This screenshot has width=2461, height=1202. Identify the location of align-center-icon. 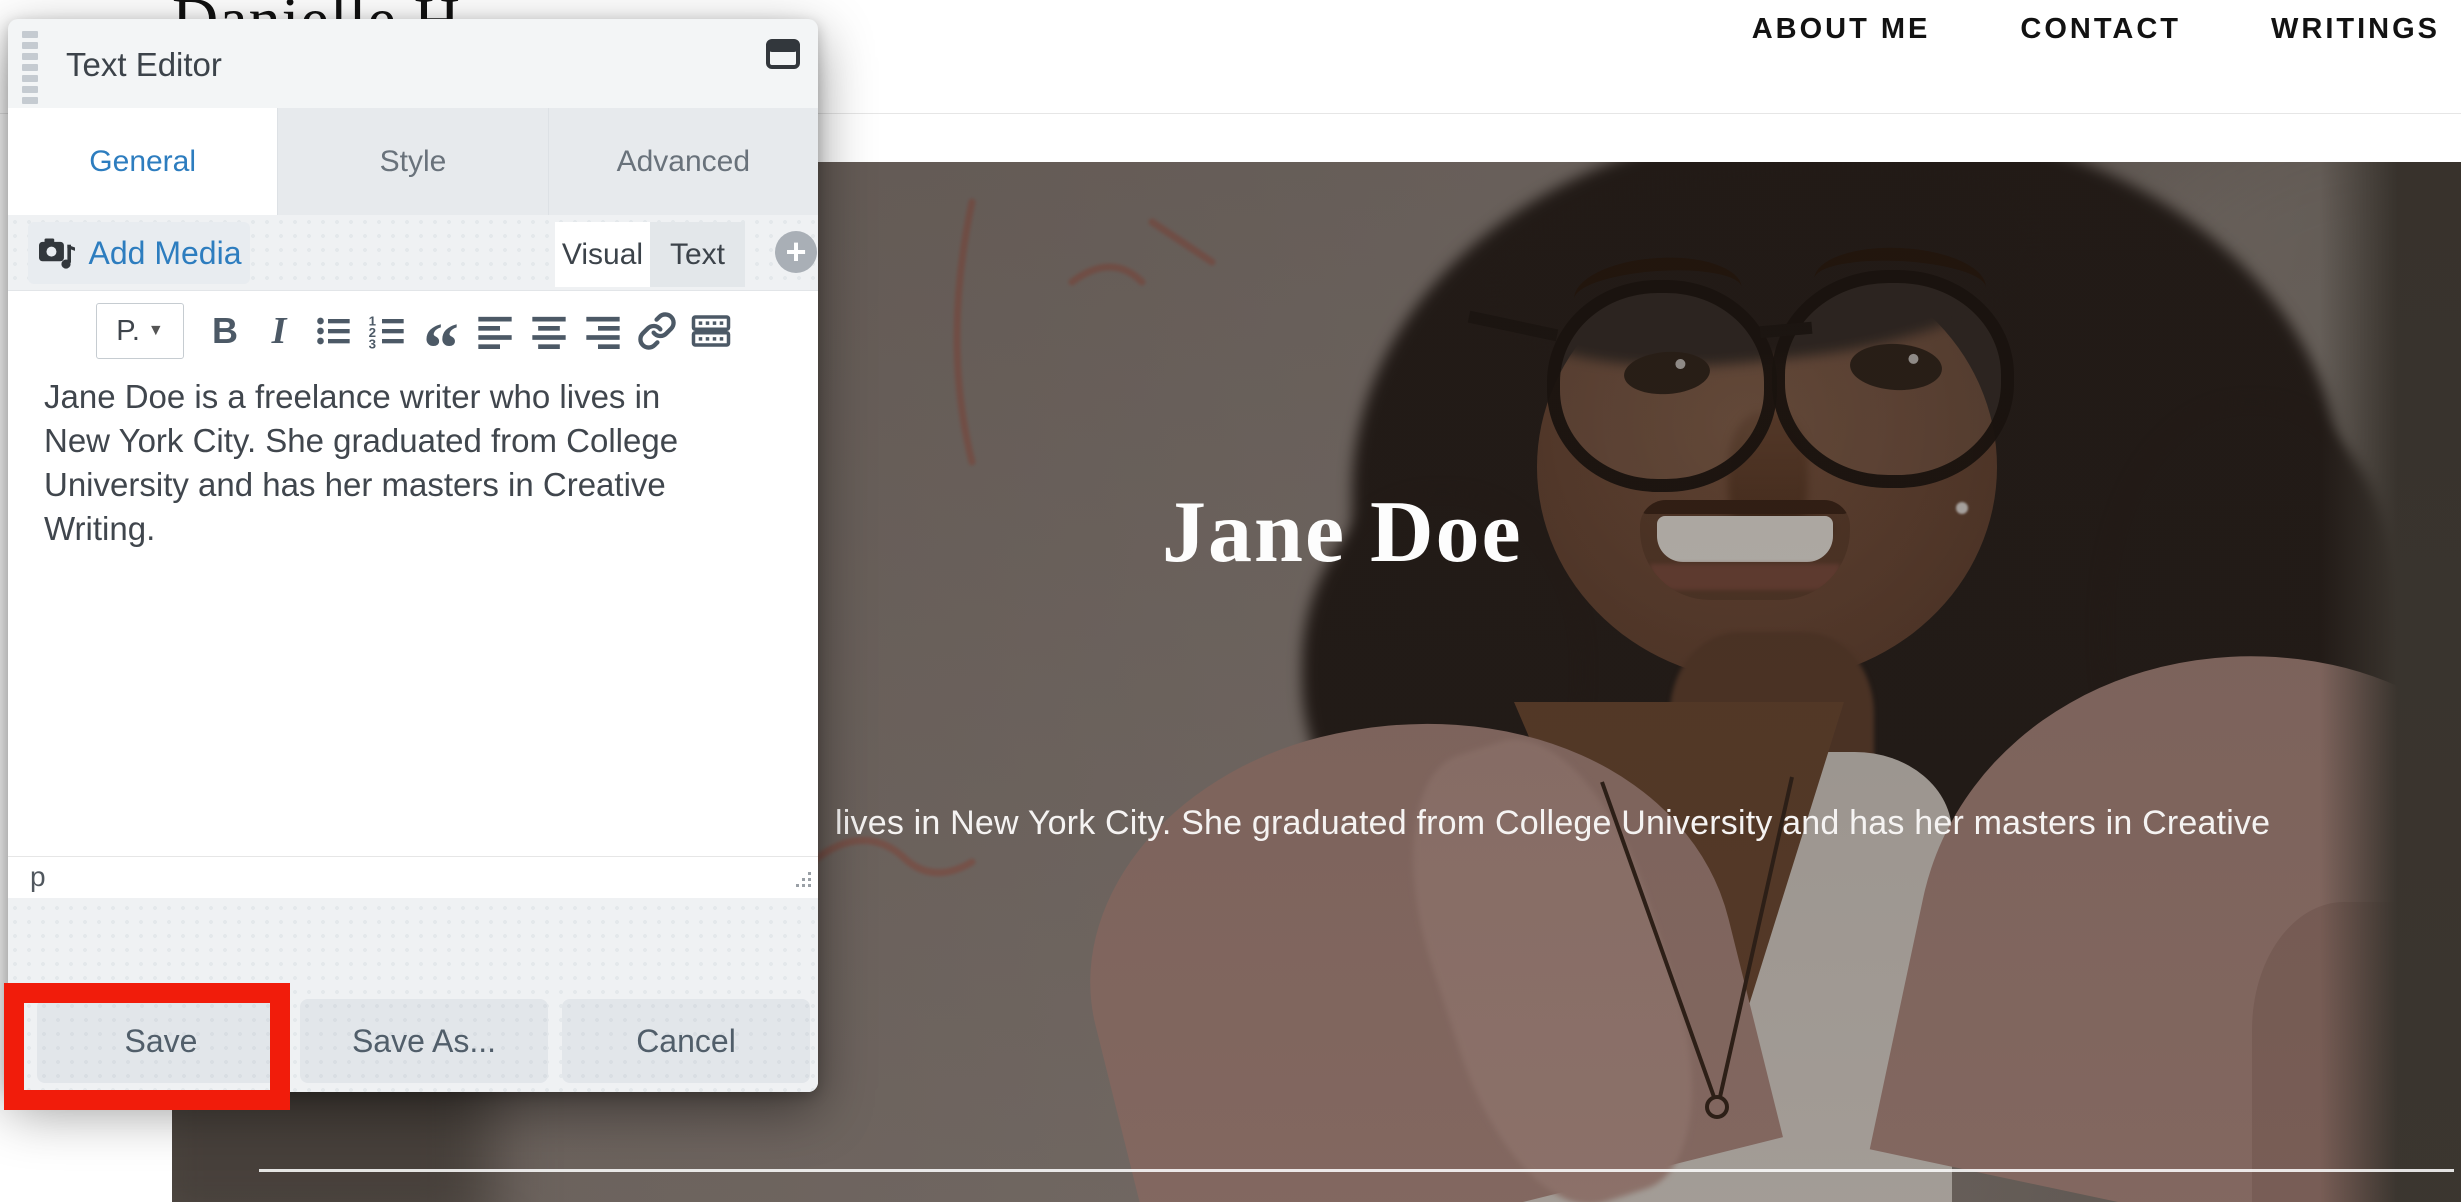
(549, 331).